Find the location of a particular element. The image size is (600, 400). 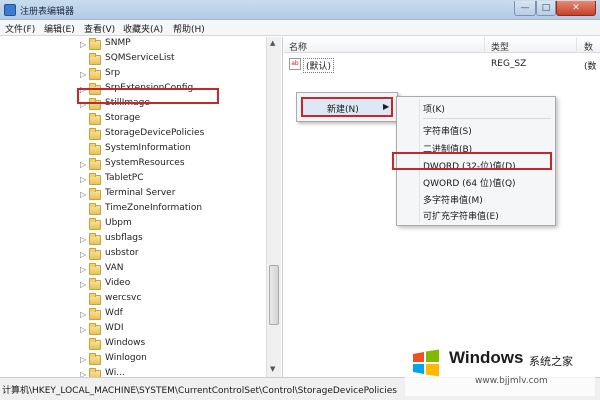

tree-item-label: StorageDevicePolicies is located at coordinates (155, 133).